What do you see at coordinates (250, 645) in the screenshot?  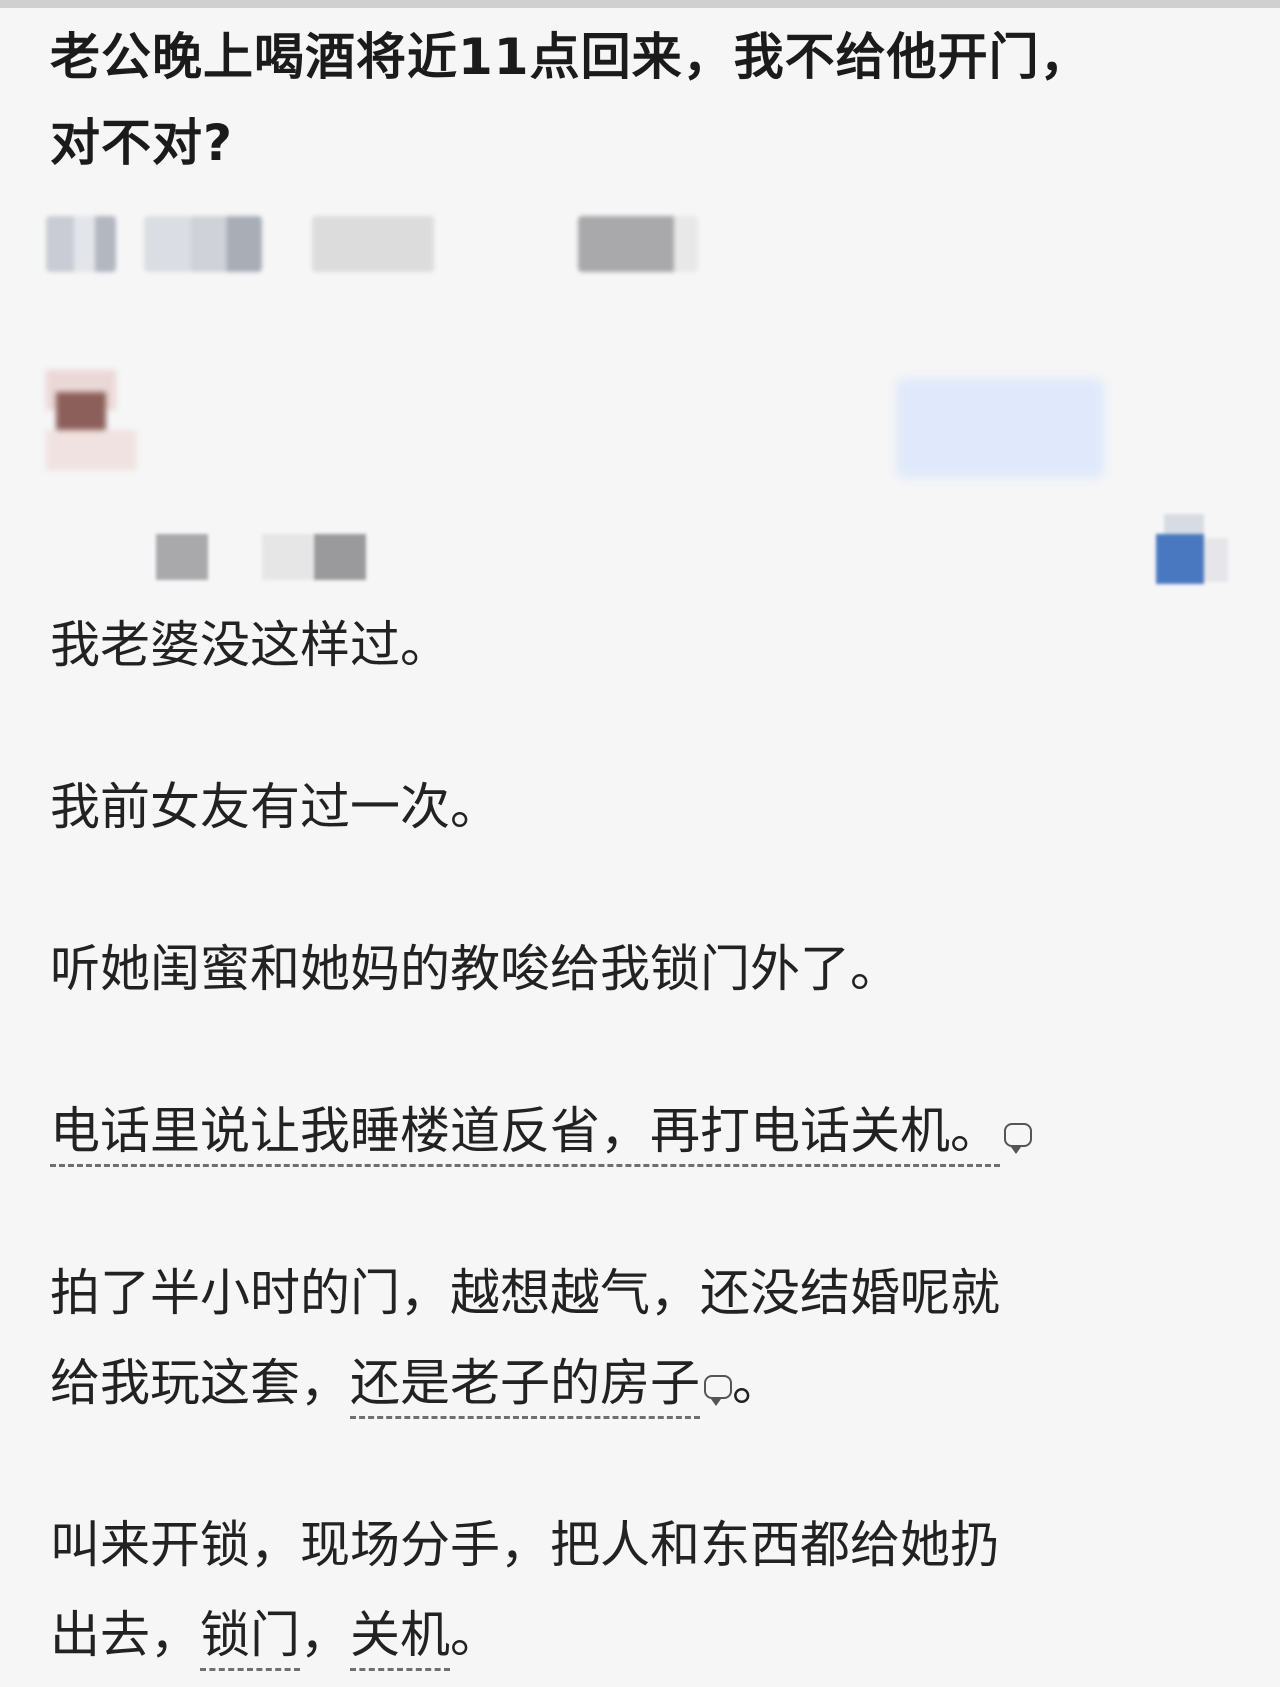 I see `answer-paragraph: 我老婆没这样过。` at bounding box center [250, 645].